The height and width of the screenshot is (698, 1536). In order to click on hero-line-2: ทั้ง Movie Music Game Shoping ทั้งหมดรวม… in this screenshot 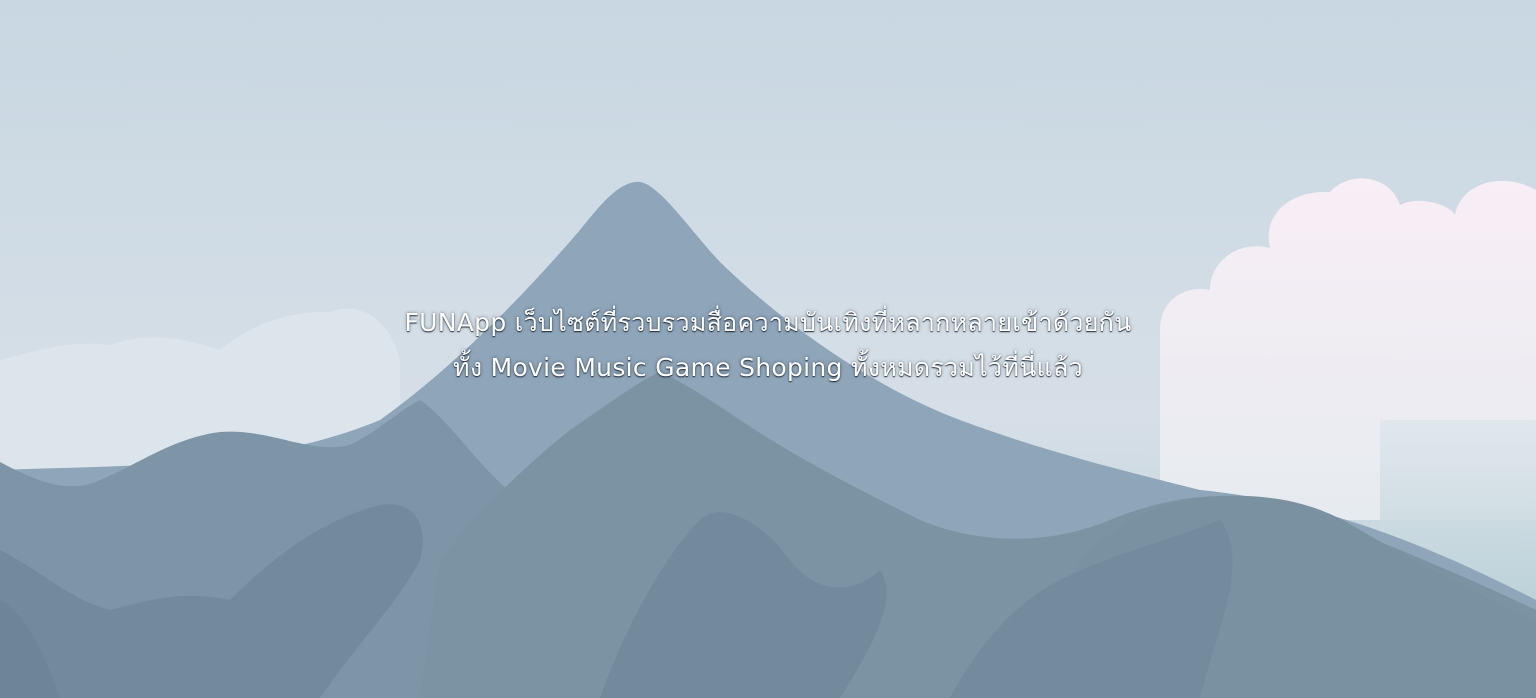, I will do `click(768, 367)`.